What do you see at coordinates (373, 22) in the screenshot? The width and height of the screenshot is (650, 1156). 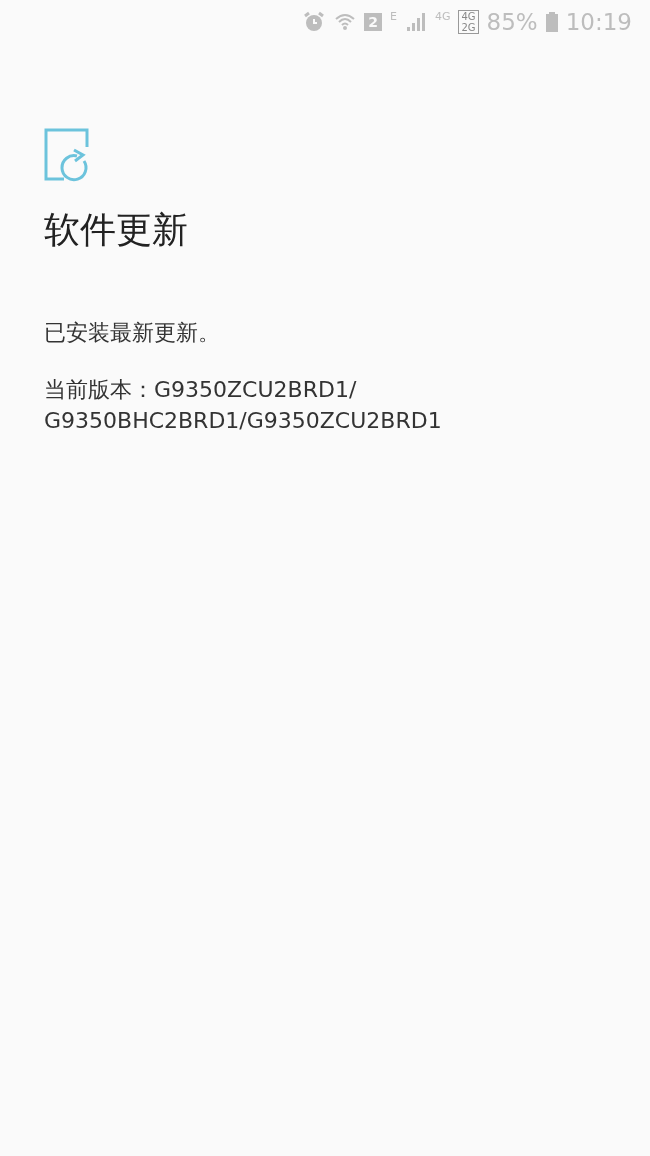 I see `sim-badge: 2` at bounding box center [373, 22].